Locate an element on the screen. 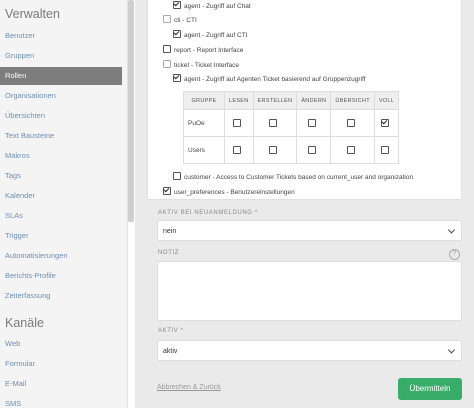  channels-heading: Kanäle is located at coordinates (24, 323).